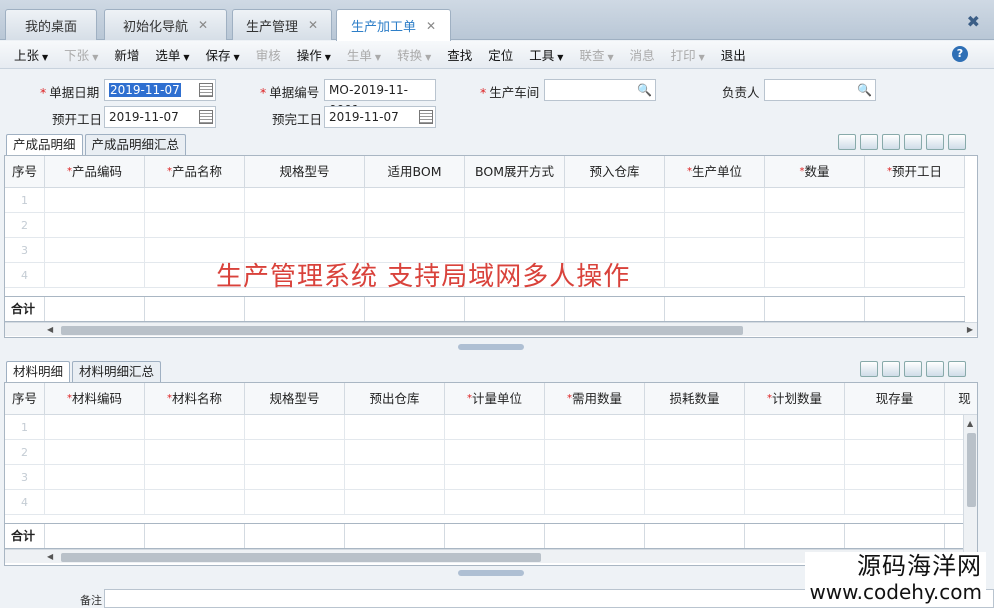  What do you see at coordinates (546, 54) in the screenshot?
I see `toolbar-button-11: 工具 ▼` at bounding box center [546, 54].